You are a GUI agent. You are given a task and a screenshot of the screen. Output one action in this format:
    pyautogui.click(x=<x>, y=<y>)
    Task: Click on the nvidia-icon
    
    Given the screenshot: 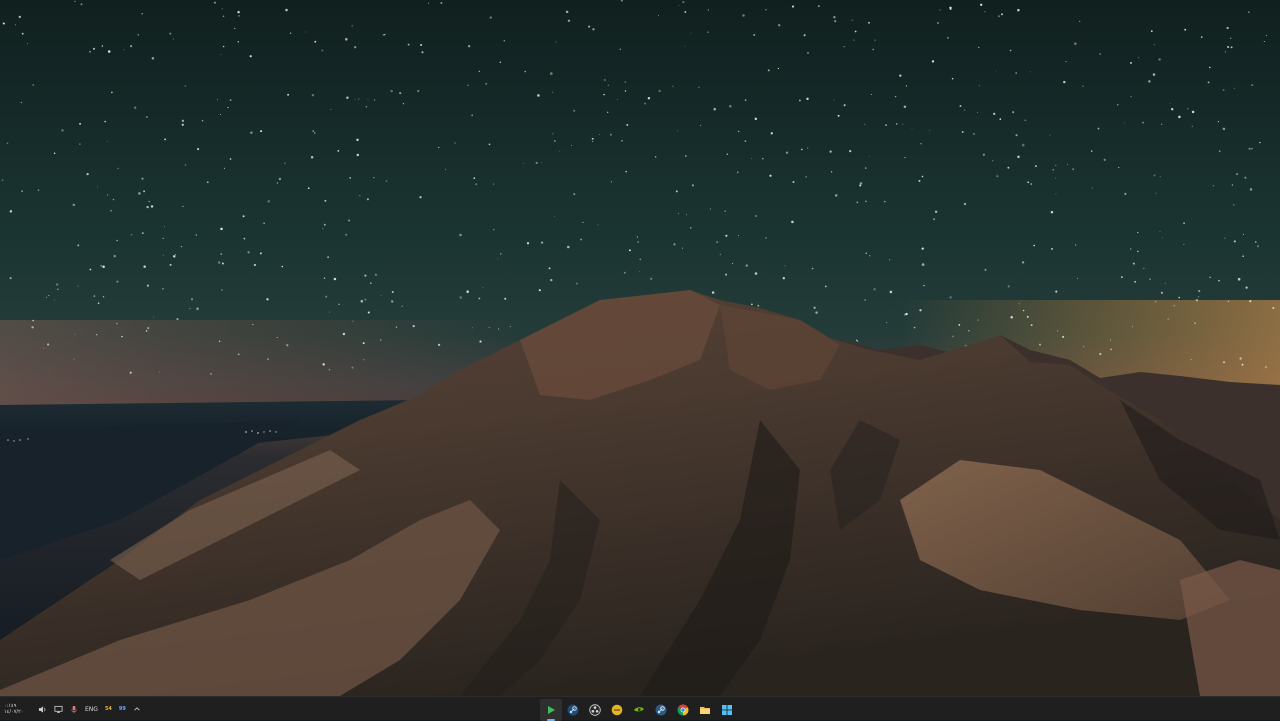 What is the action you would take?
    pyautogui.click(x=639, y=710)
    